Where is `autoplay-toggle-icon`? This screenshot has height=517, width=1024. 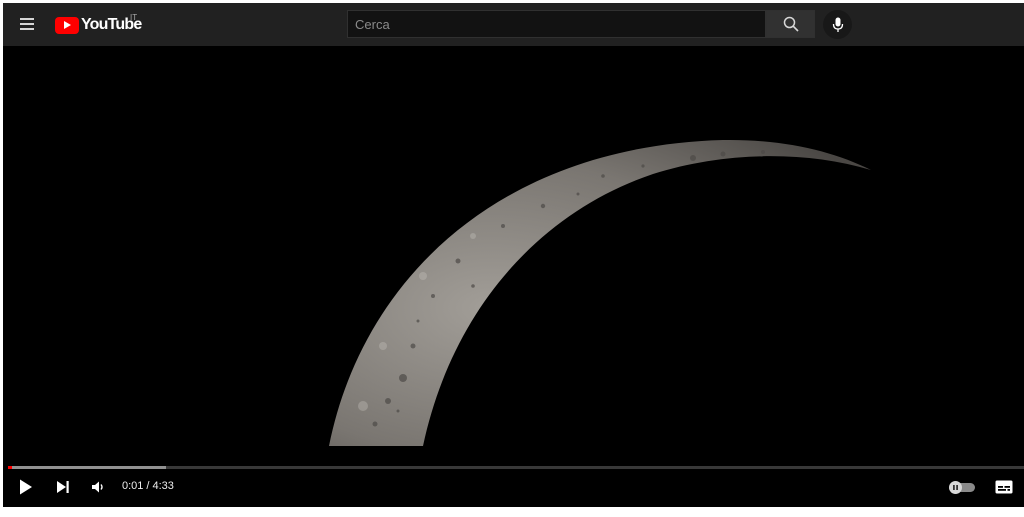 autoplay-toggle-icon is located at coordinates (955, 487).